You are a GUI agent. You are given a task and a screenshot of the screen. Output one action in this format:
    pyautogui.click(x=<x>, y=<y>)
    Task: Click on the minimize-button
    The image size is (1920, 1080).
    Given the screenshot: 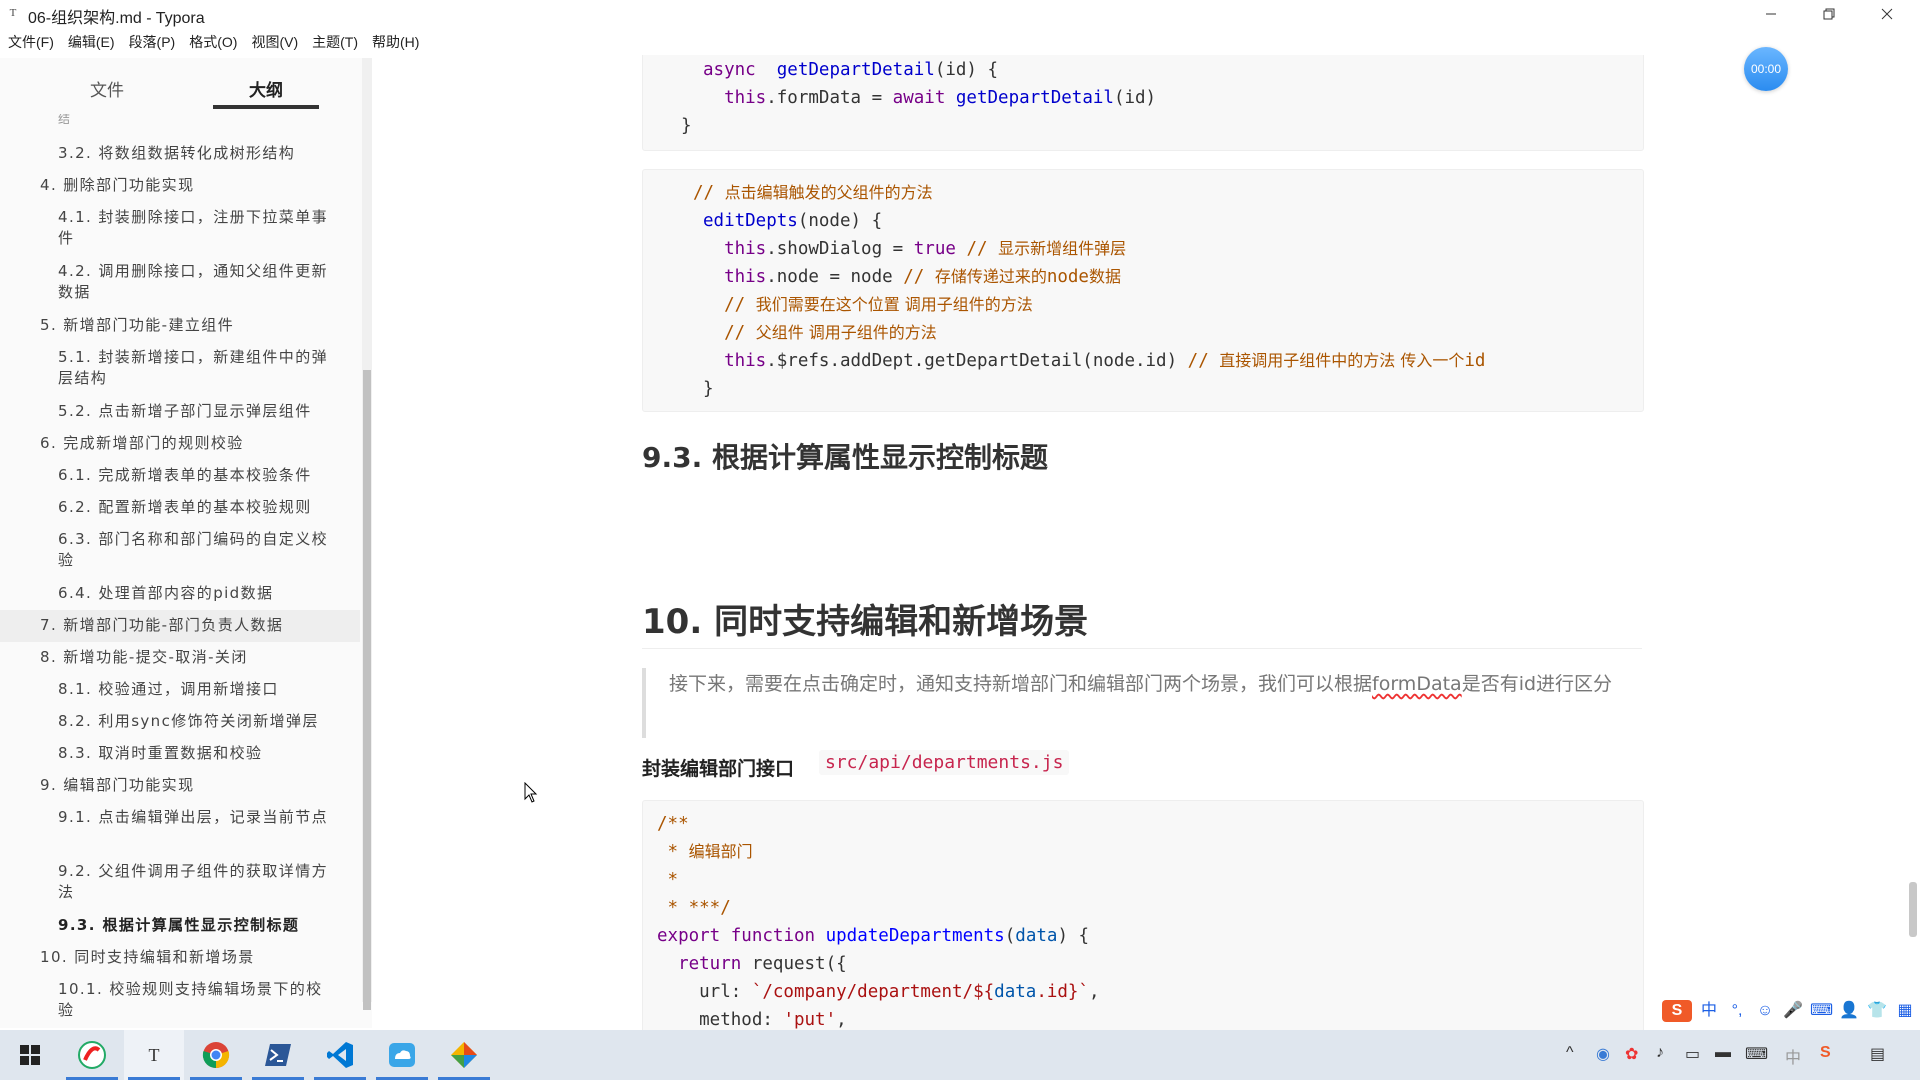 What is the action you would take?
    pyautogui.click(x=1771, y=14)
    